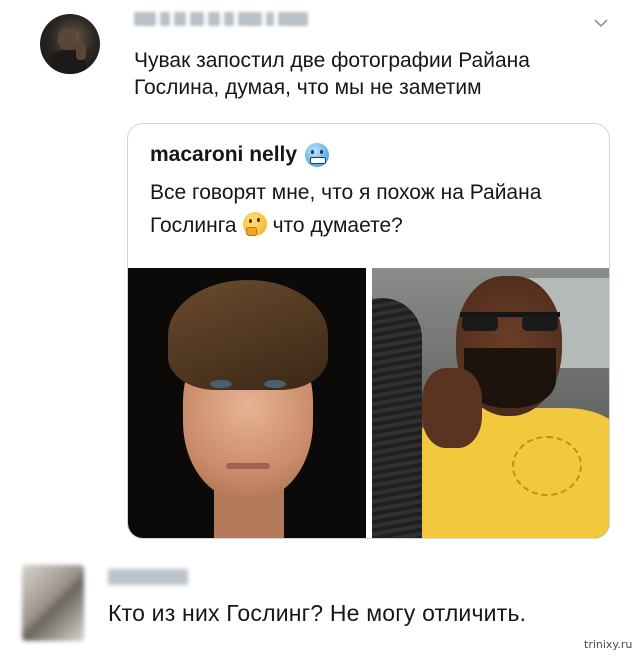 The image size is (640, 658). I want to click on quote-text-end: что думаете?, so click(337, 225).